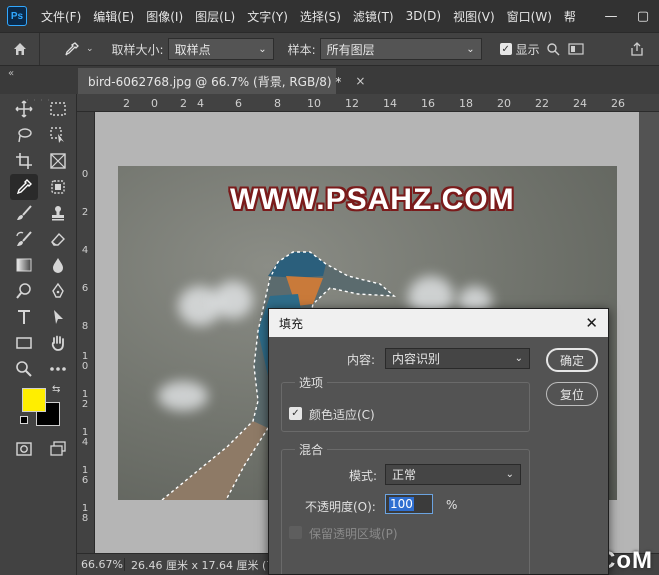 This screenshot has height=575, width=659. I want to click on tools-panel: · · · · ⇆, so click(38, 334).